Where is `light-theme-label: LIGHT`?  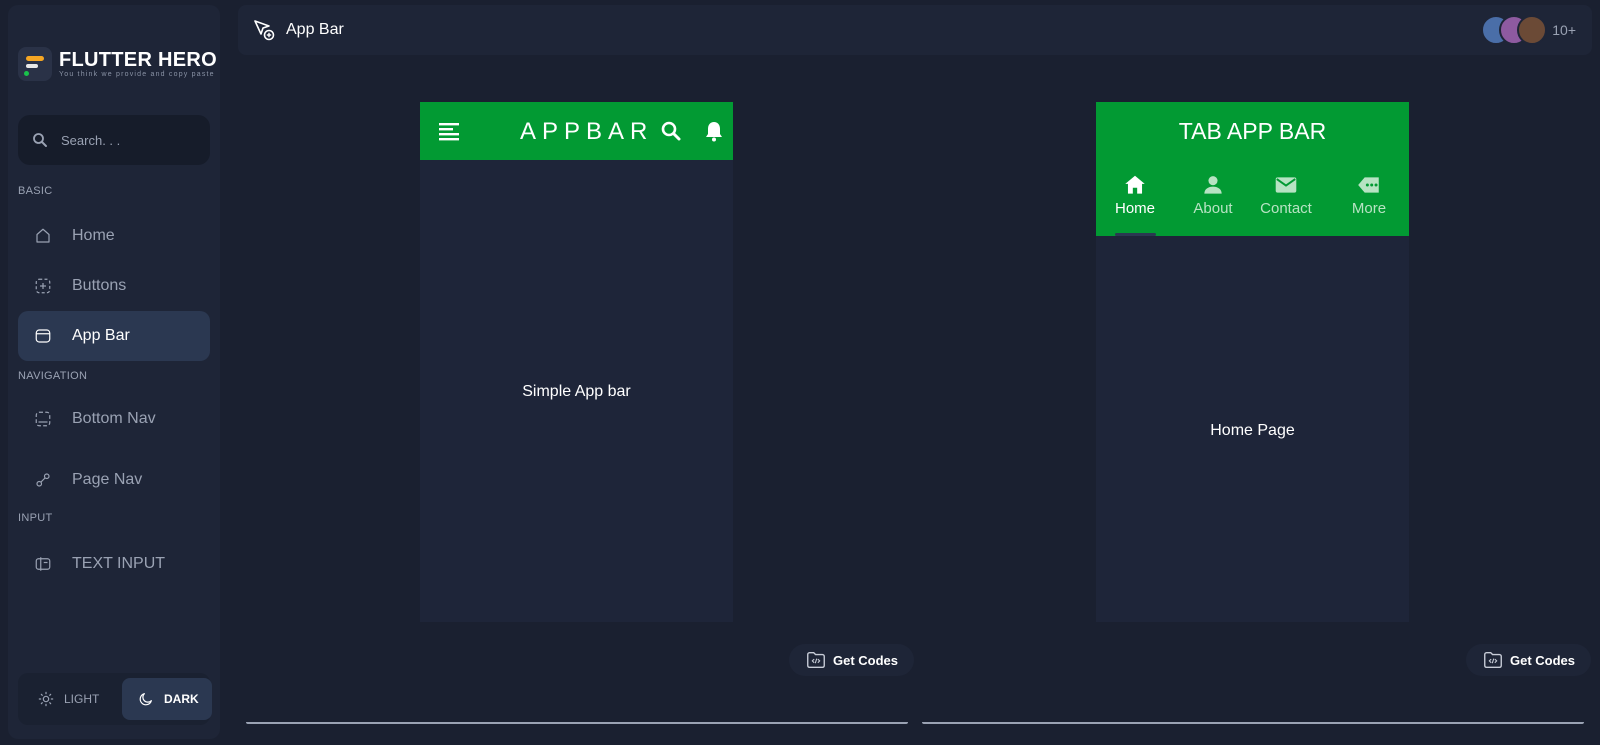 light-theme-label: LIGHT is located at coordinates (82, 699).